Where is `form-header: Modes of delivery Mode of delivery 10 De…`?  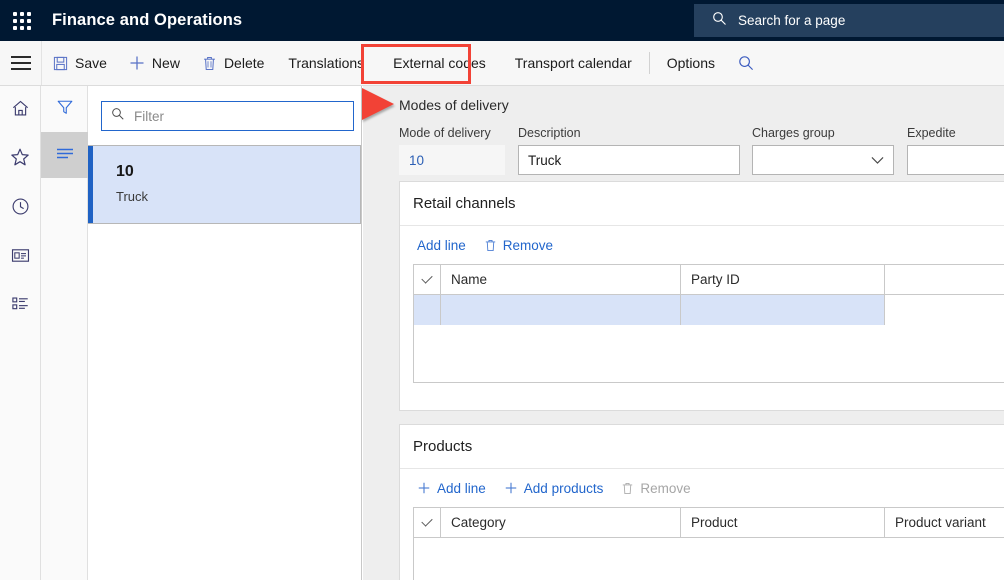 form-header: Modes of delivery Mode of delivery 10 De… is located at coordinates (683, 133).